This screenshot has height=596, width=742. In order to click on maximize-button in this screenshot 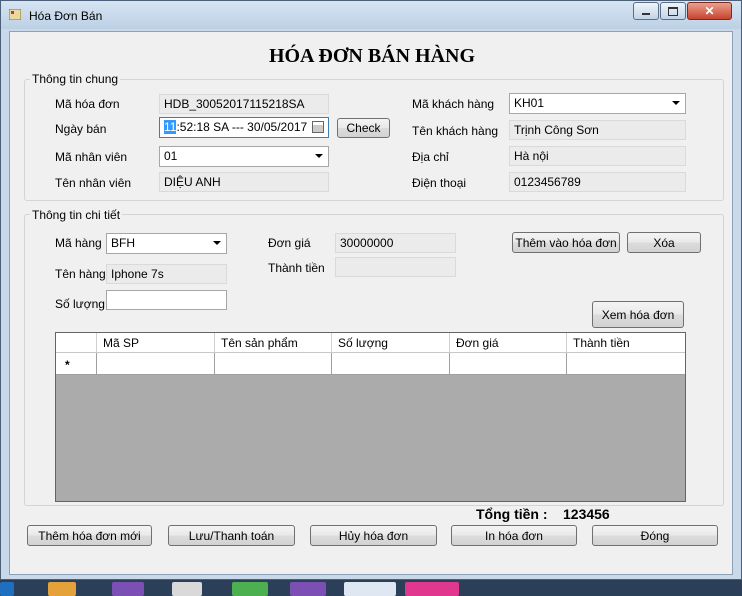, I will do `click(673, 11)`.